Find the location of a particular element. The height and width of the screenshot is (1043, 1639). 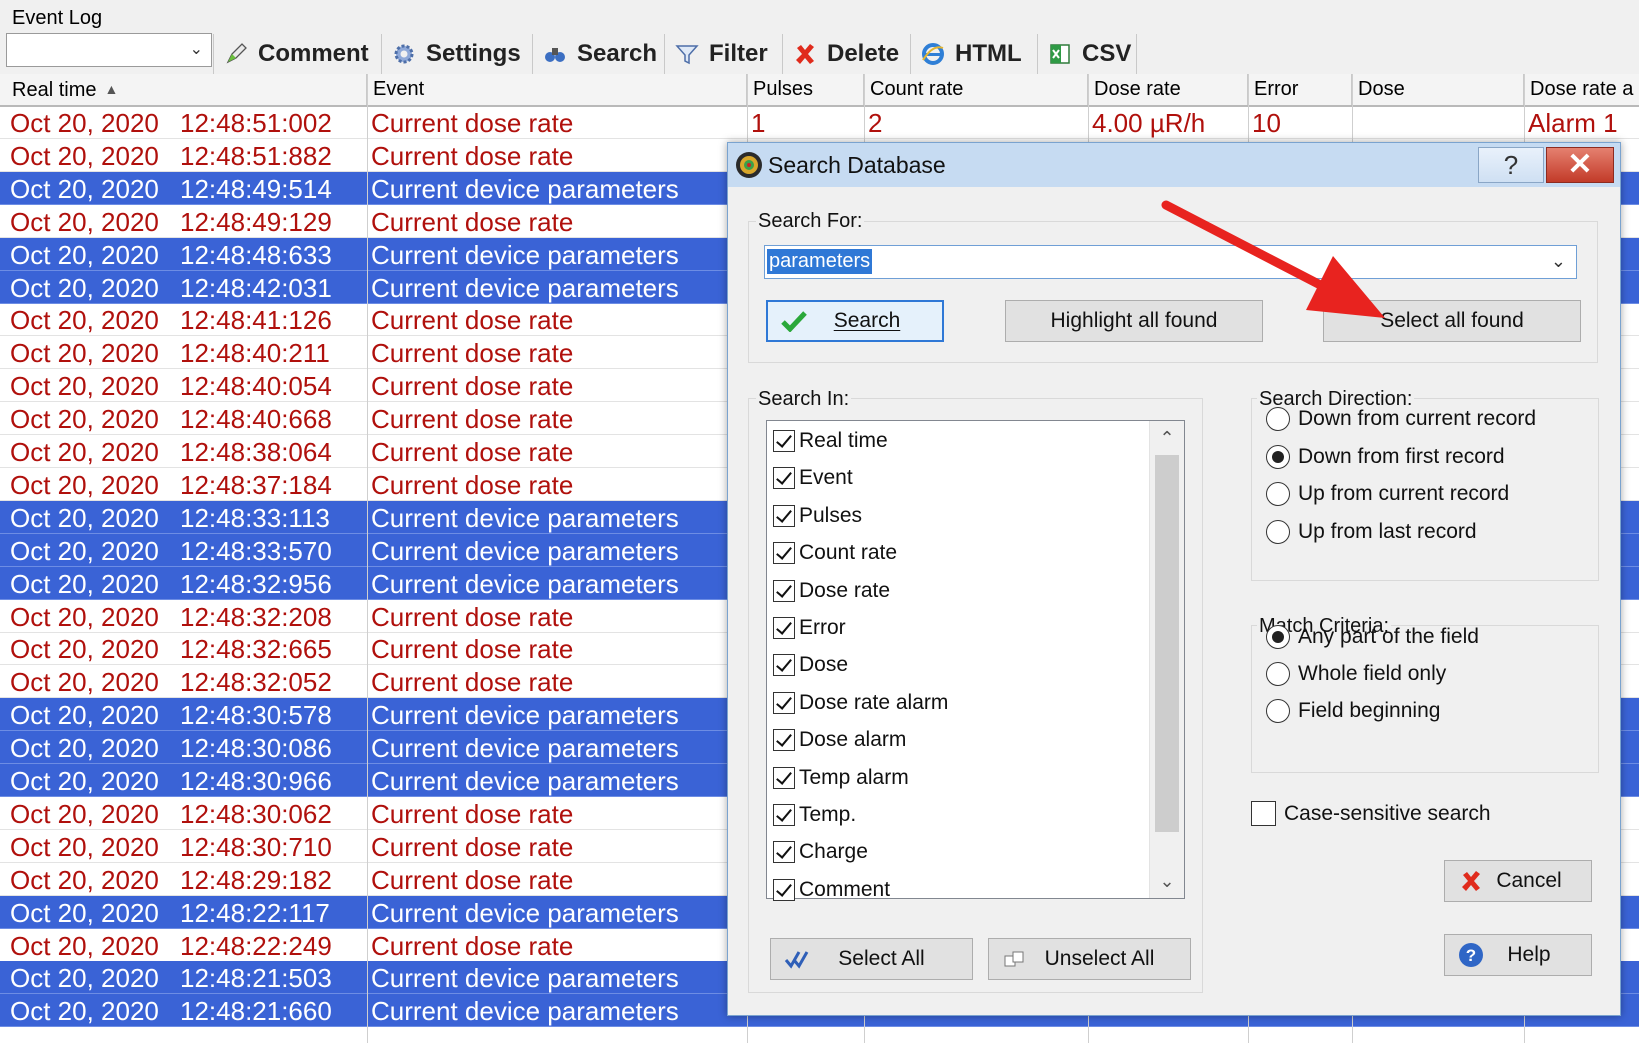

column-header-event: Event is located at coordinates (557, 89).